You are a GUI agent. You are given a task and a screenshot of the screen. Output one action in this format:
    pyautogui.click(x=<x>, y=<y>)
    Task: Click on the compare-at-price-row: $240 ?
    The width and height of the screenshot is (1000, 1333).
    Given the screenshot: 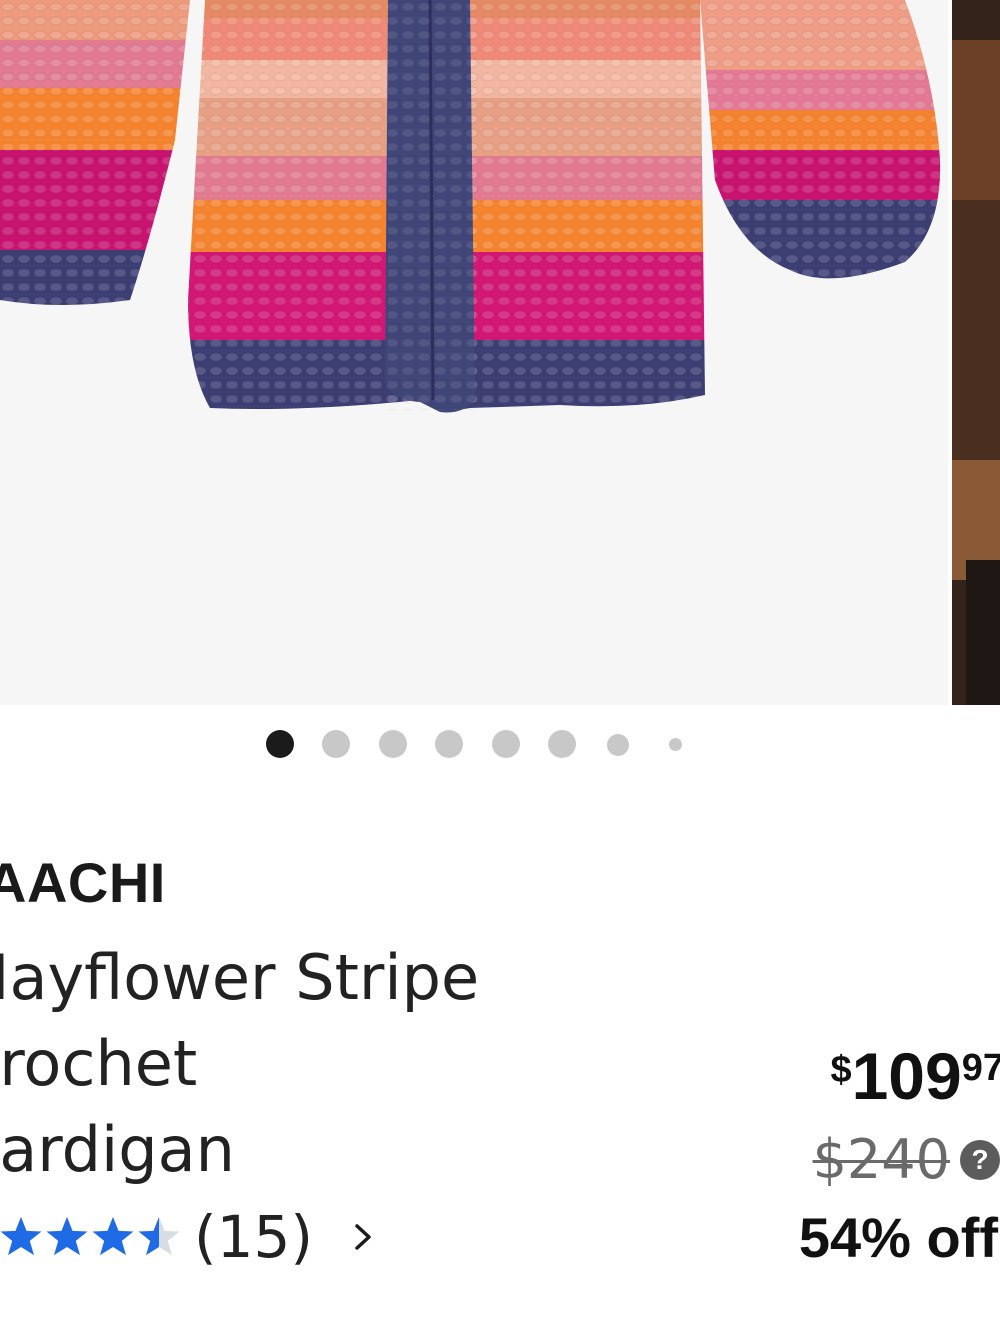 What is the action you would take?
    pyautogui.click(x=906, y=1159)
    